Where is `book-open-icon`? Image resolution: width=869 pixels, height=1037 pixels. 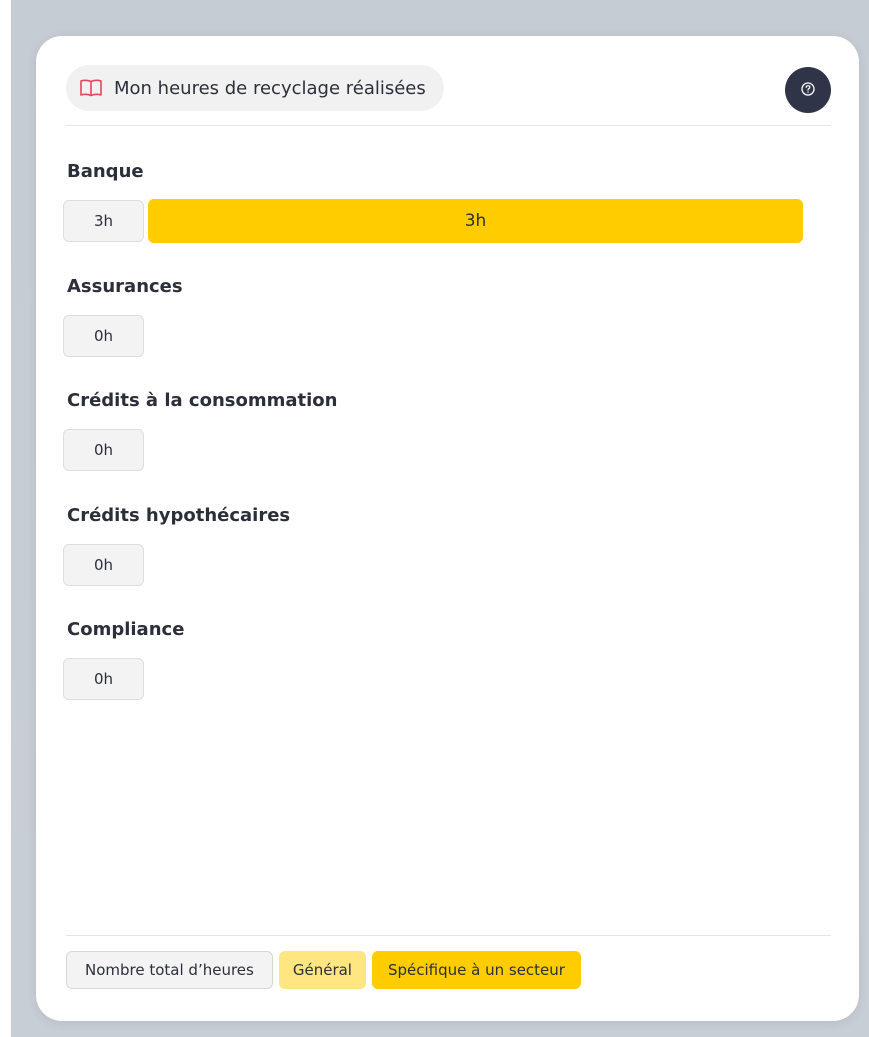
book-open-icon is located at coordinates (91, 88).